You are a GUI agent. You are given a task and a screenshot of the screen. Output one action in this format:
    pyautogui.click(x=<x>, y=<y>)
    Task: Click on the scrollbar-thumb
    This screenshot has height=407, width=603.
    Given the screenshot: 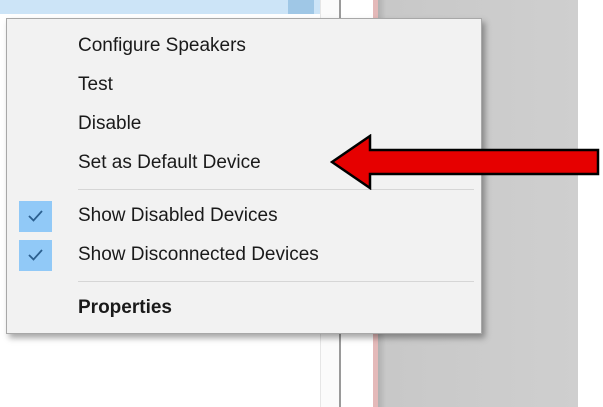 What is the action you would take?
    pyautogui.click(x=443, y=7)
    